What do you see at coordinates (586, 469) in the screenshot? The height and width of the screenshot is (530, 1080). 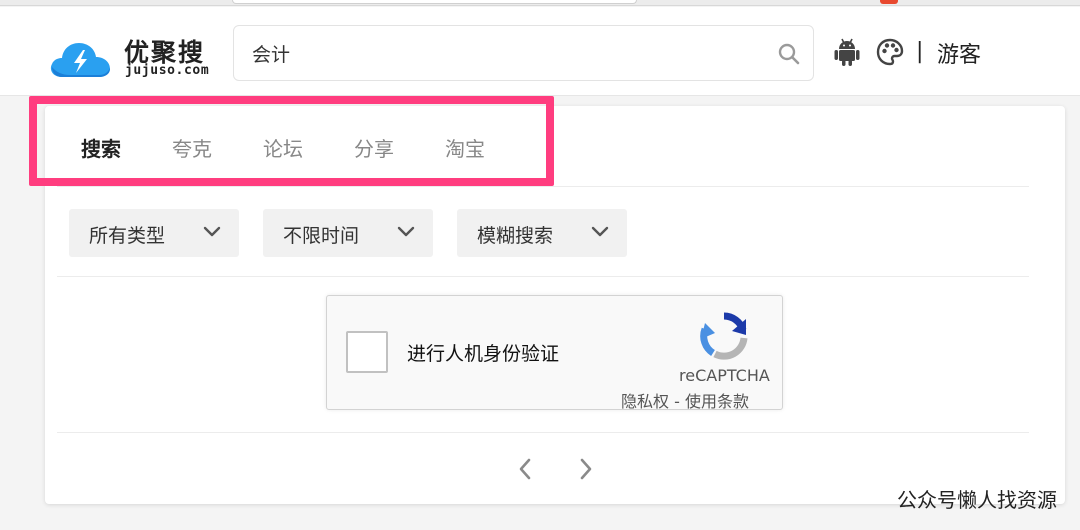 I see `chevron-right-icon` at bounding box center [586, 469].